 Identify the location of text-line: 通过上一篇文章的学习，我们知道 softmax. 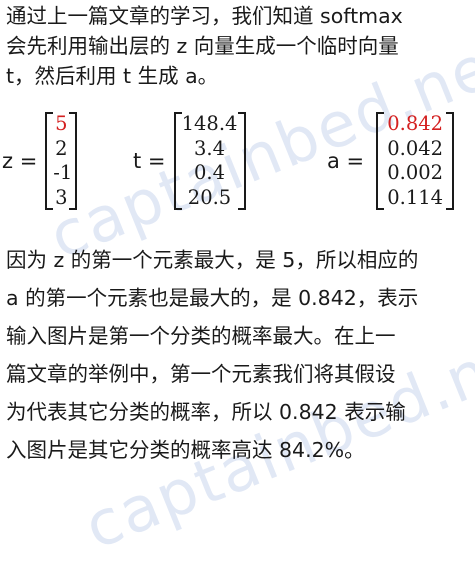
(204, 16).